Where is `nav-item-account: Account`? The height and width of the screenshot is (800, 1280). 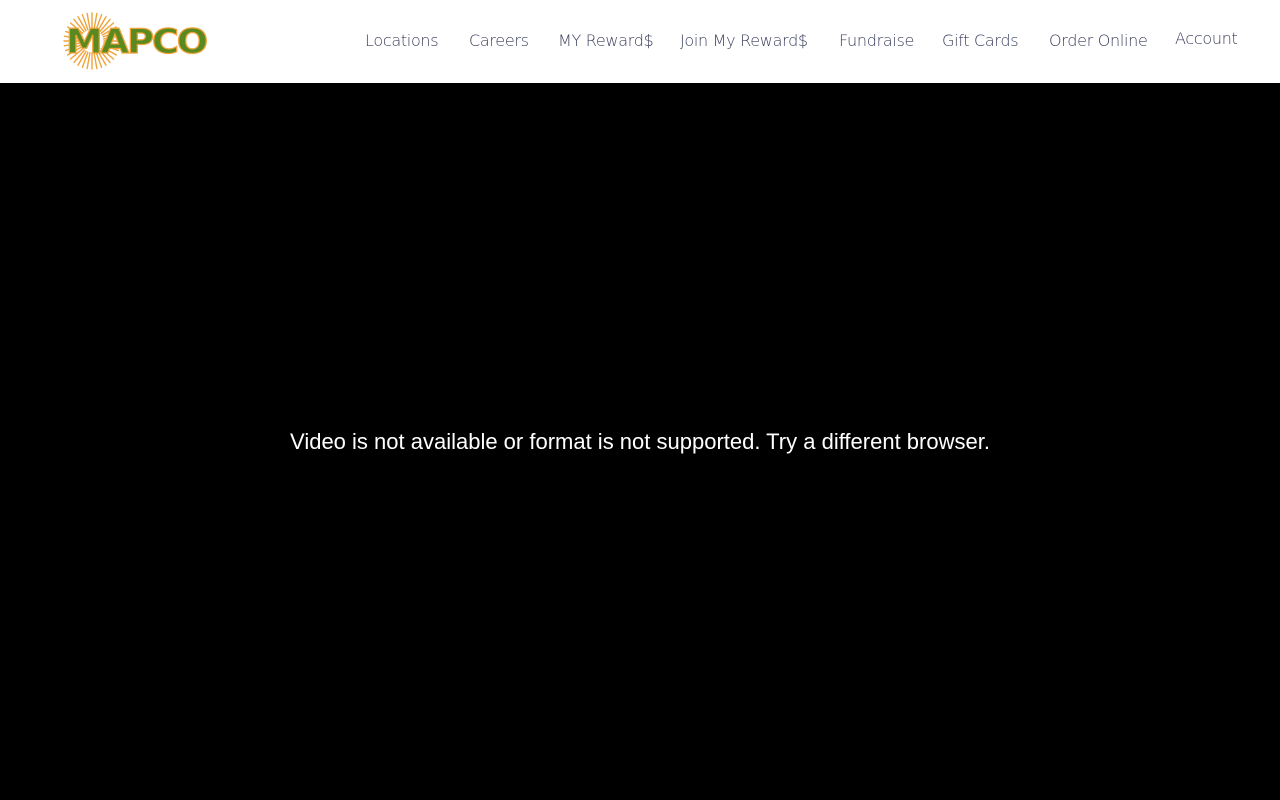
nav-item-account: Account is located at coordinates (1206, 39).